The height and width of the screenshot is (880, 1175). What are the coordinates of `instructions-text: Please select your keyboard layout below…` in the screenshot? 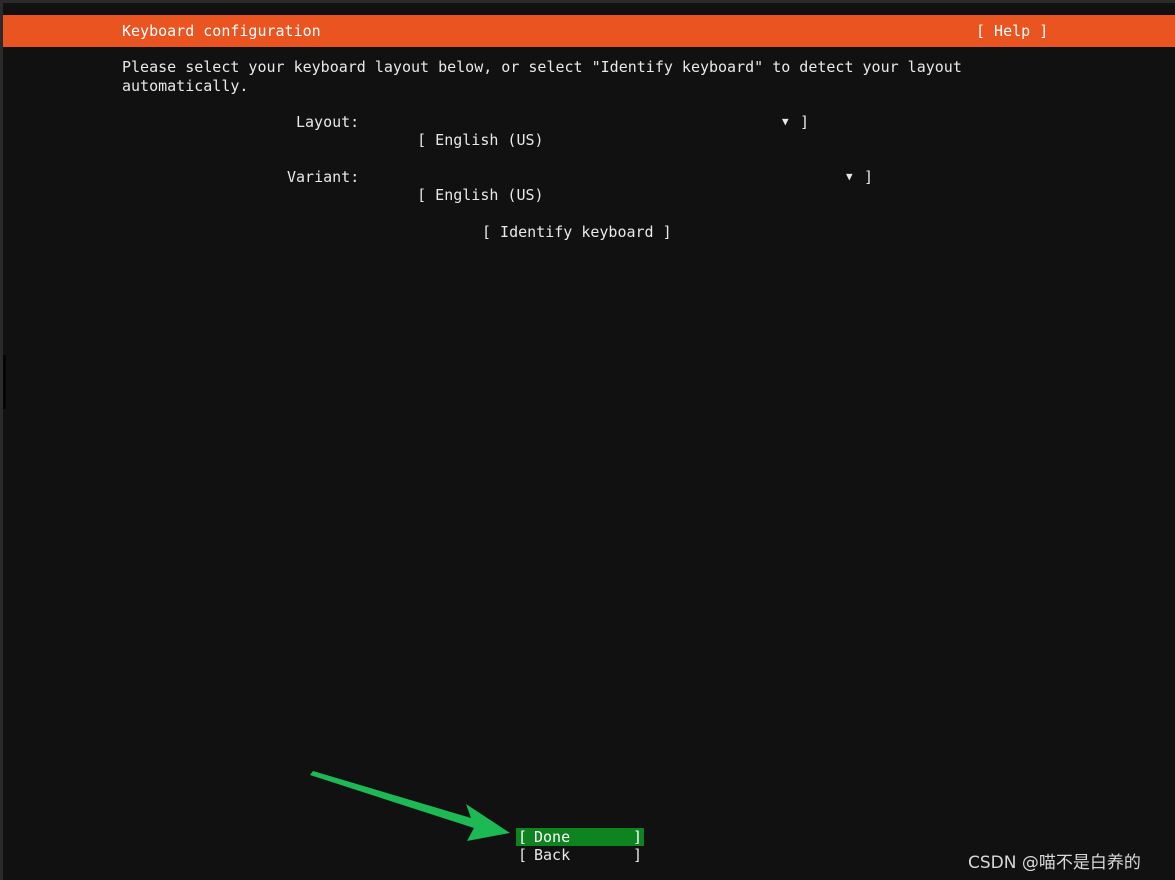 It's located at (546, 76).